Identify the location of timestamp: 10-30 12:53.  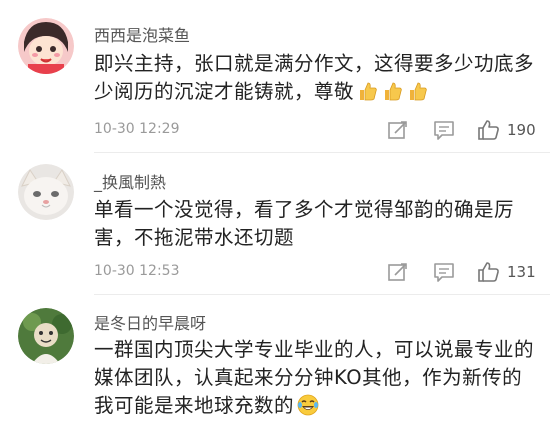
(137, 271).